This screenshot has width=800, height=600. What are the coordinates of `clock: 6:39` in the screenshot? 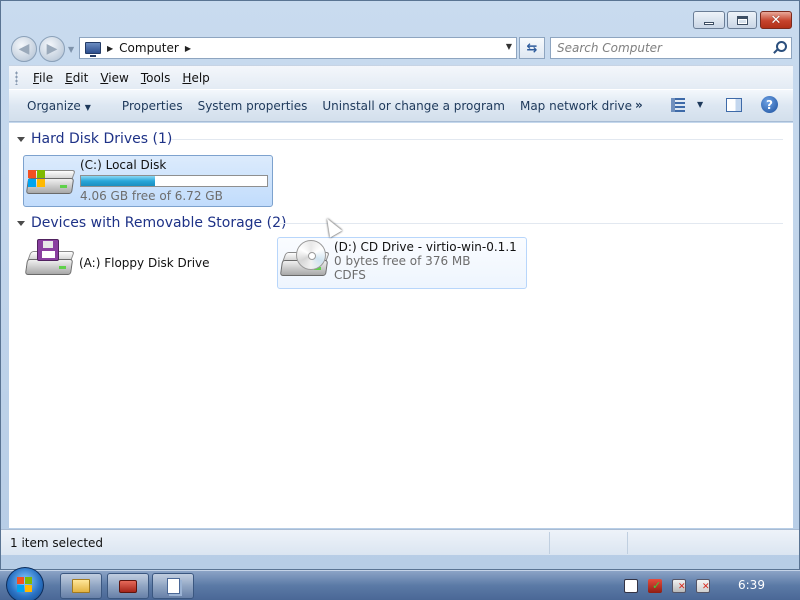 It's located at (751, 585).